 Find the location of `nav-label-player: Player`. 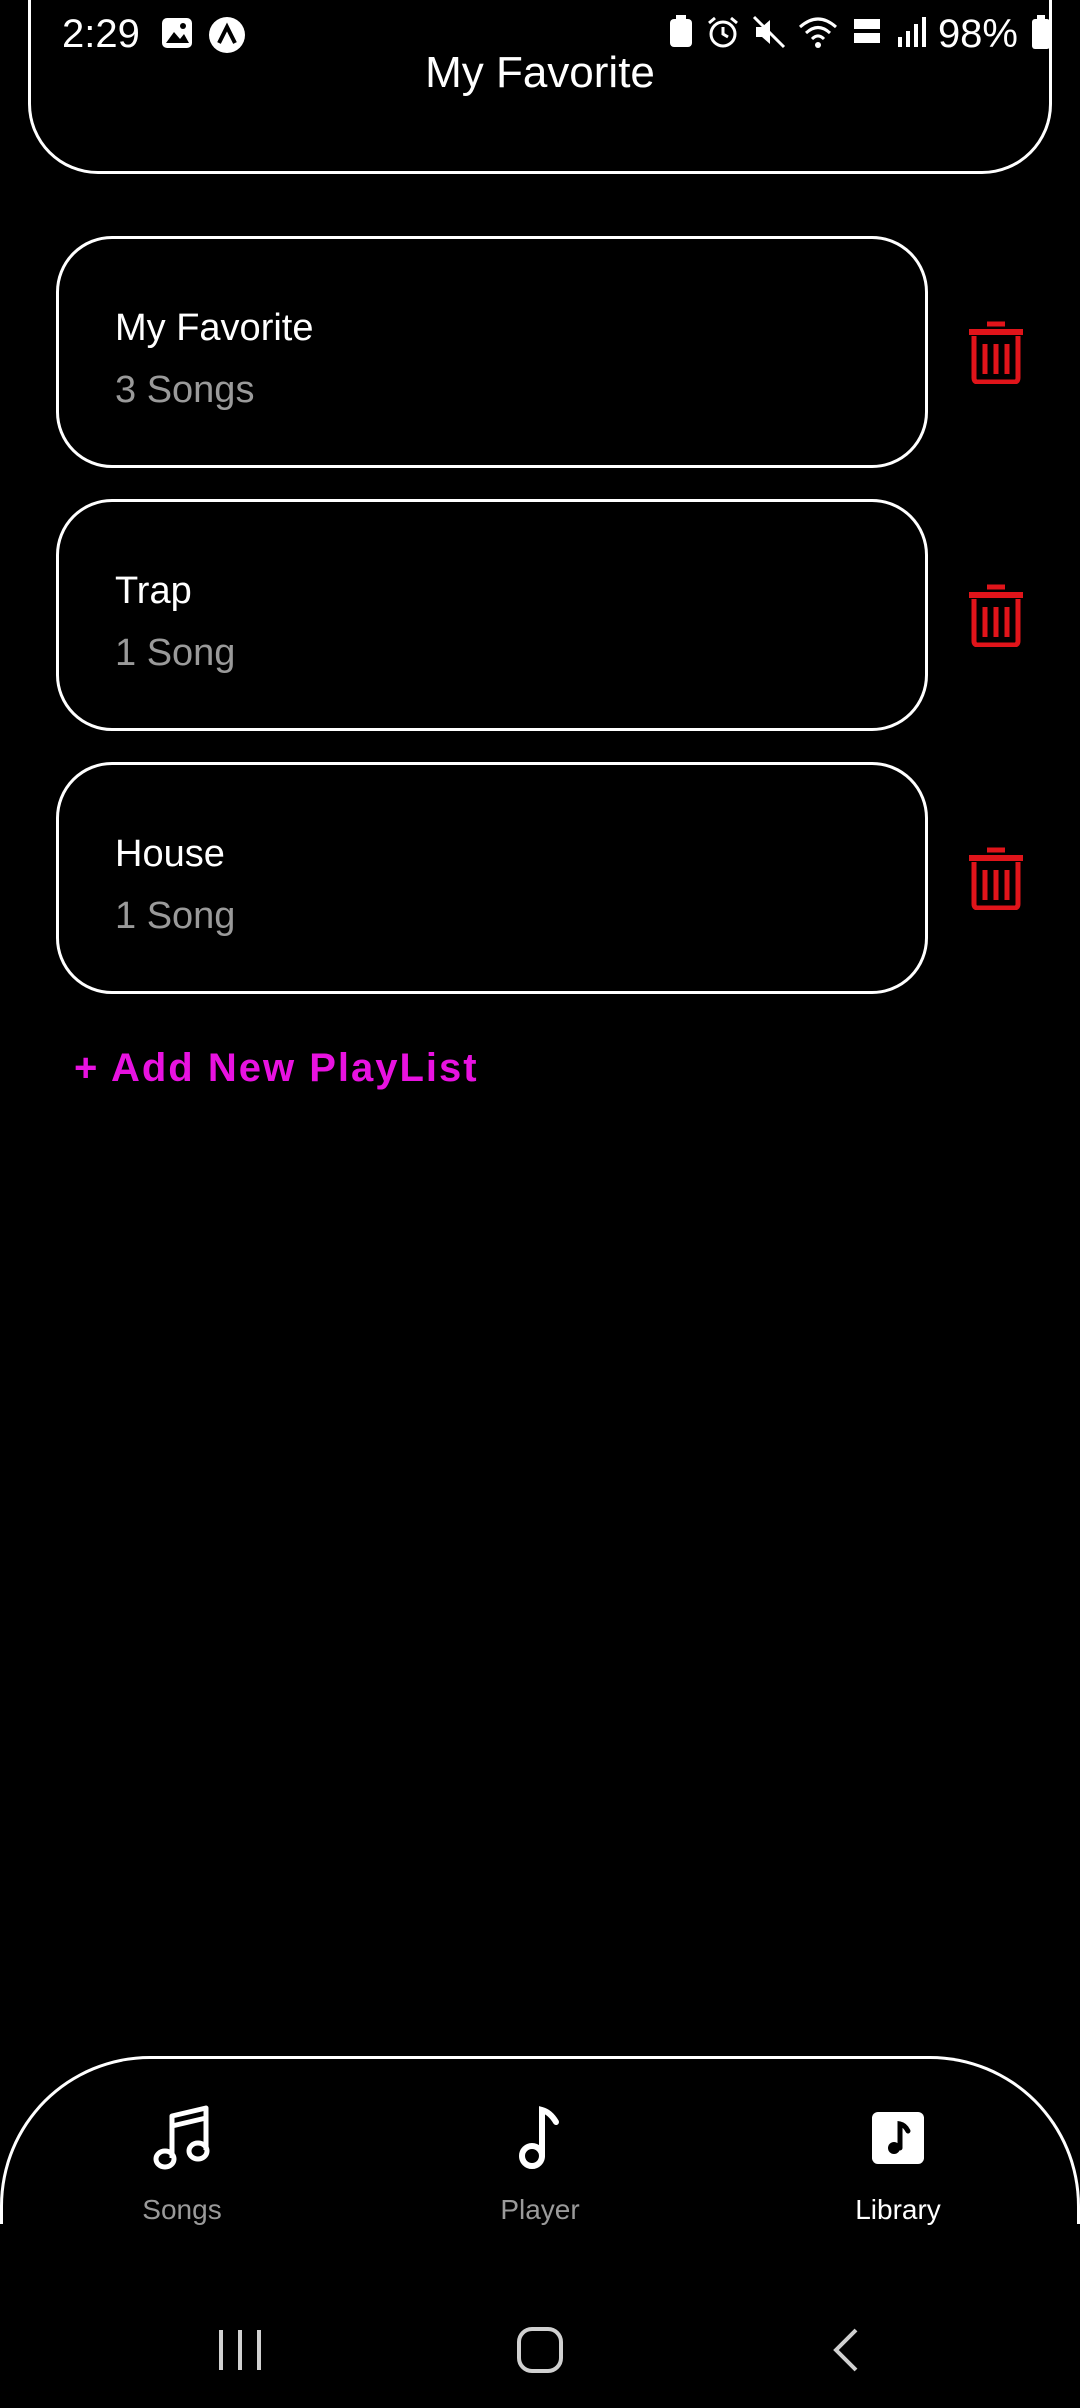

nav-label-player: Player is located at coordinates (540, 2209).